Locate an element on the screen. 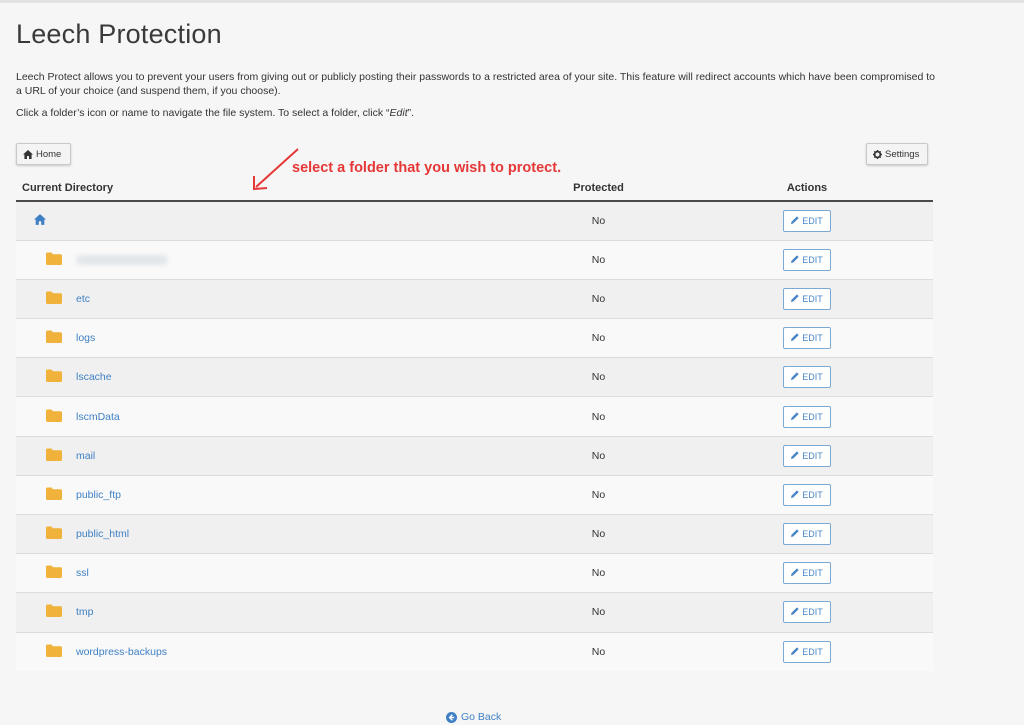  table-row: lscache No EDIT is located at coordinates (474, 377).